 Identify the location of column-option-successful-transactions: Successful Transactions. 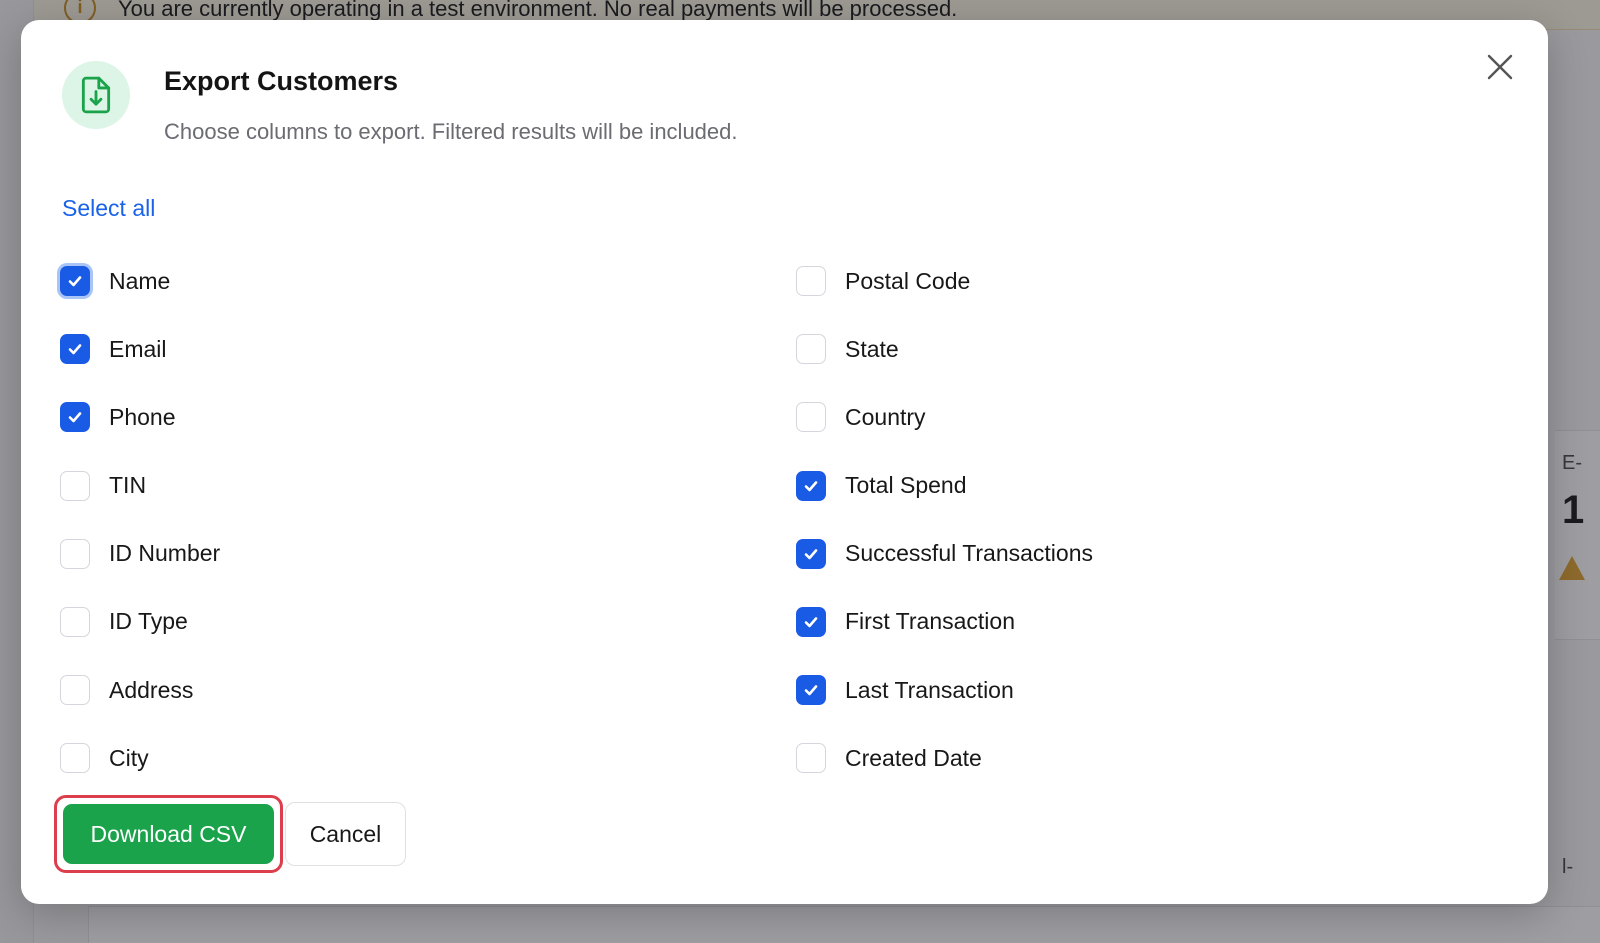
(944, 554).